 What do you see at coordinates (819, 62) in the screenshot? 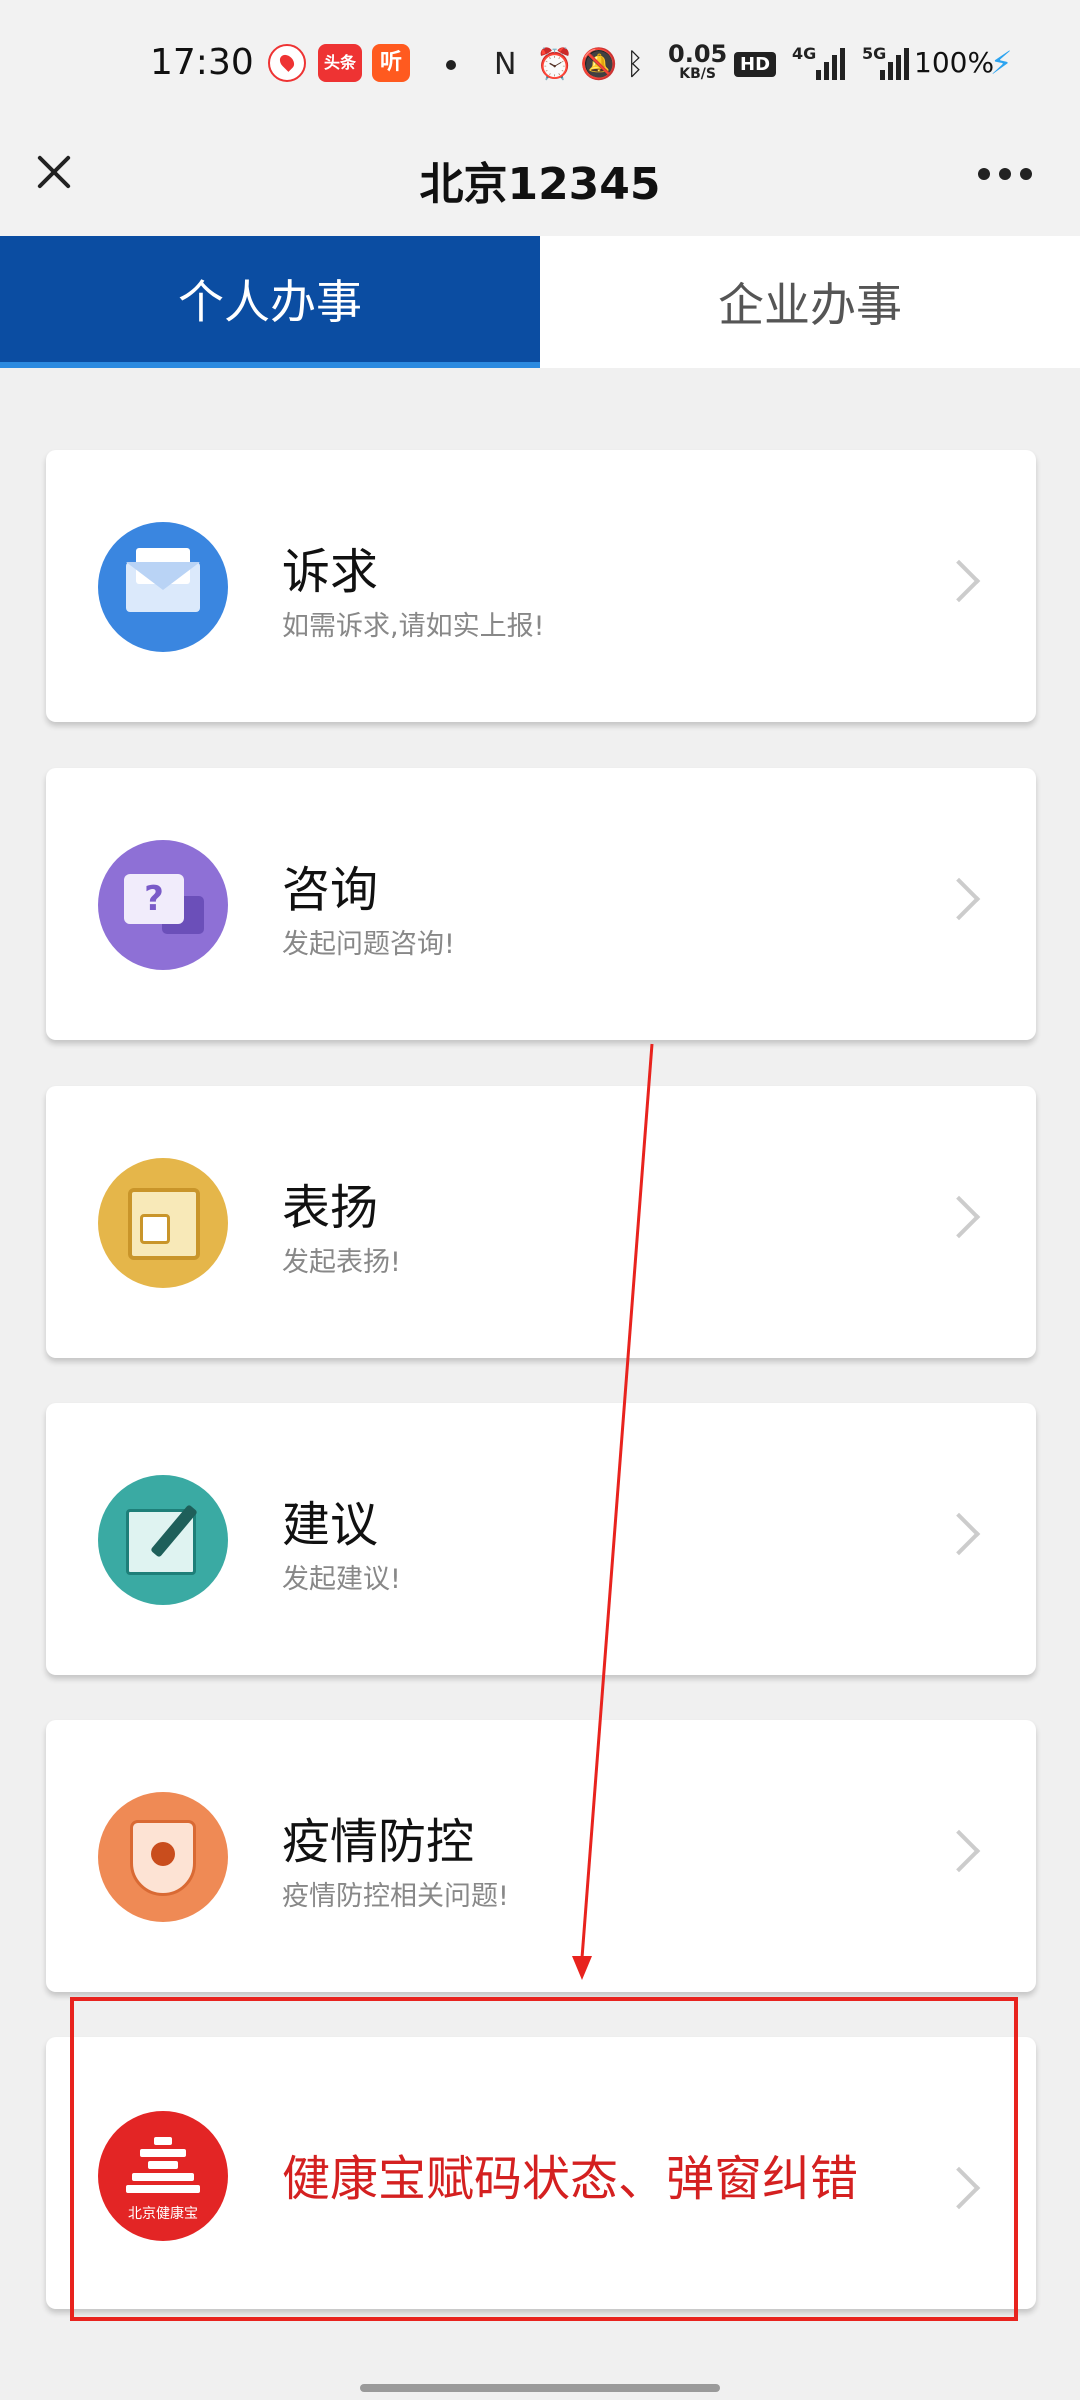
I see `signal-4g-icon: 4G` at bounding box center [819, 62].